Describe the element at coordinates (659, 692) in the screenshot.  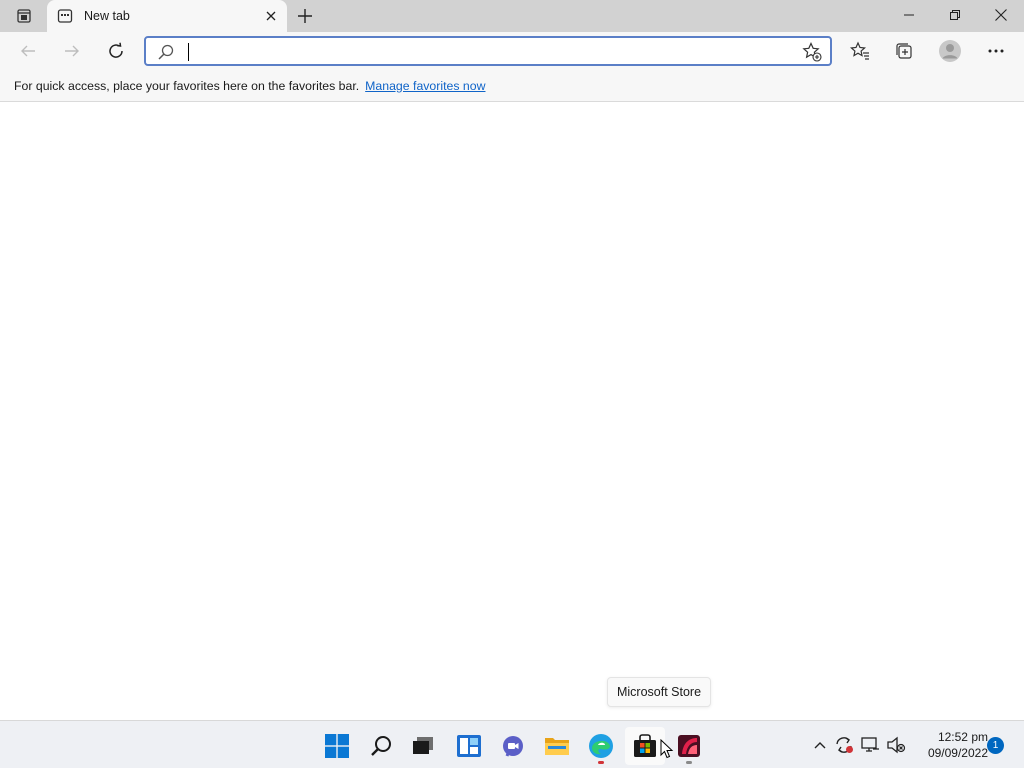
I see `taskbar-tooltip: Microsoft Store` at that location.